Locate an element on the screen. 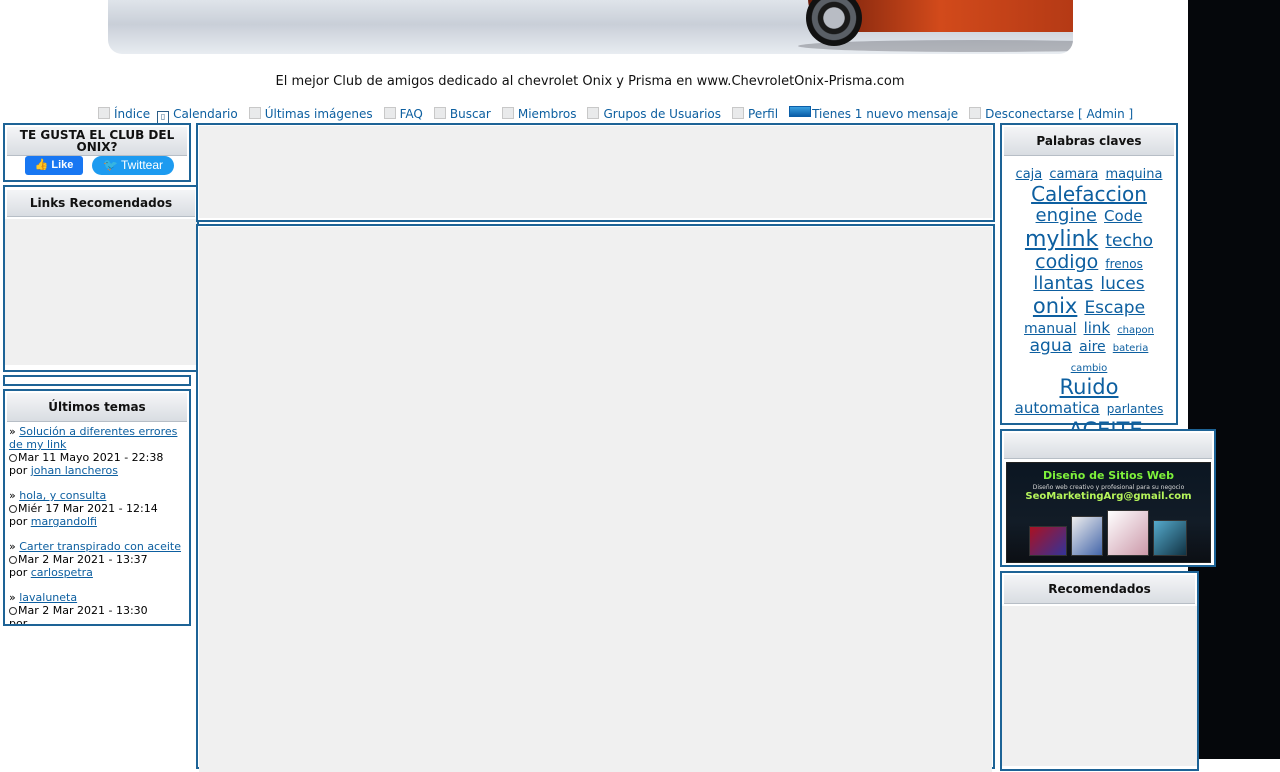 The image size is (1280, 772). tag-link: Calefaccion is located at coordinates (1089, 194).